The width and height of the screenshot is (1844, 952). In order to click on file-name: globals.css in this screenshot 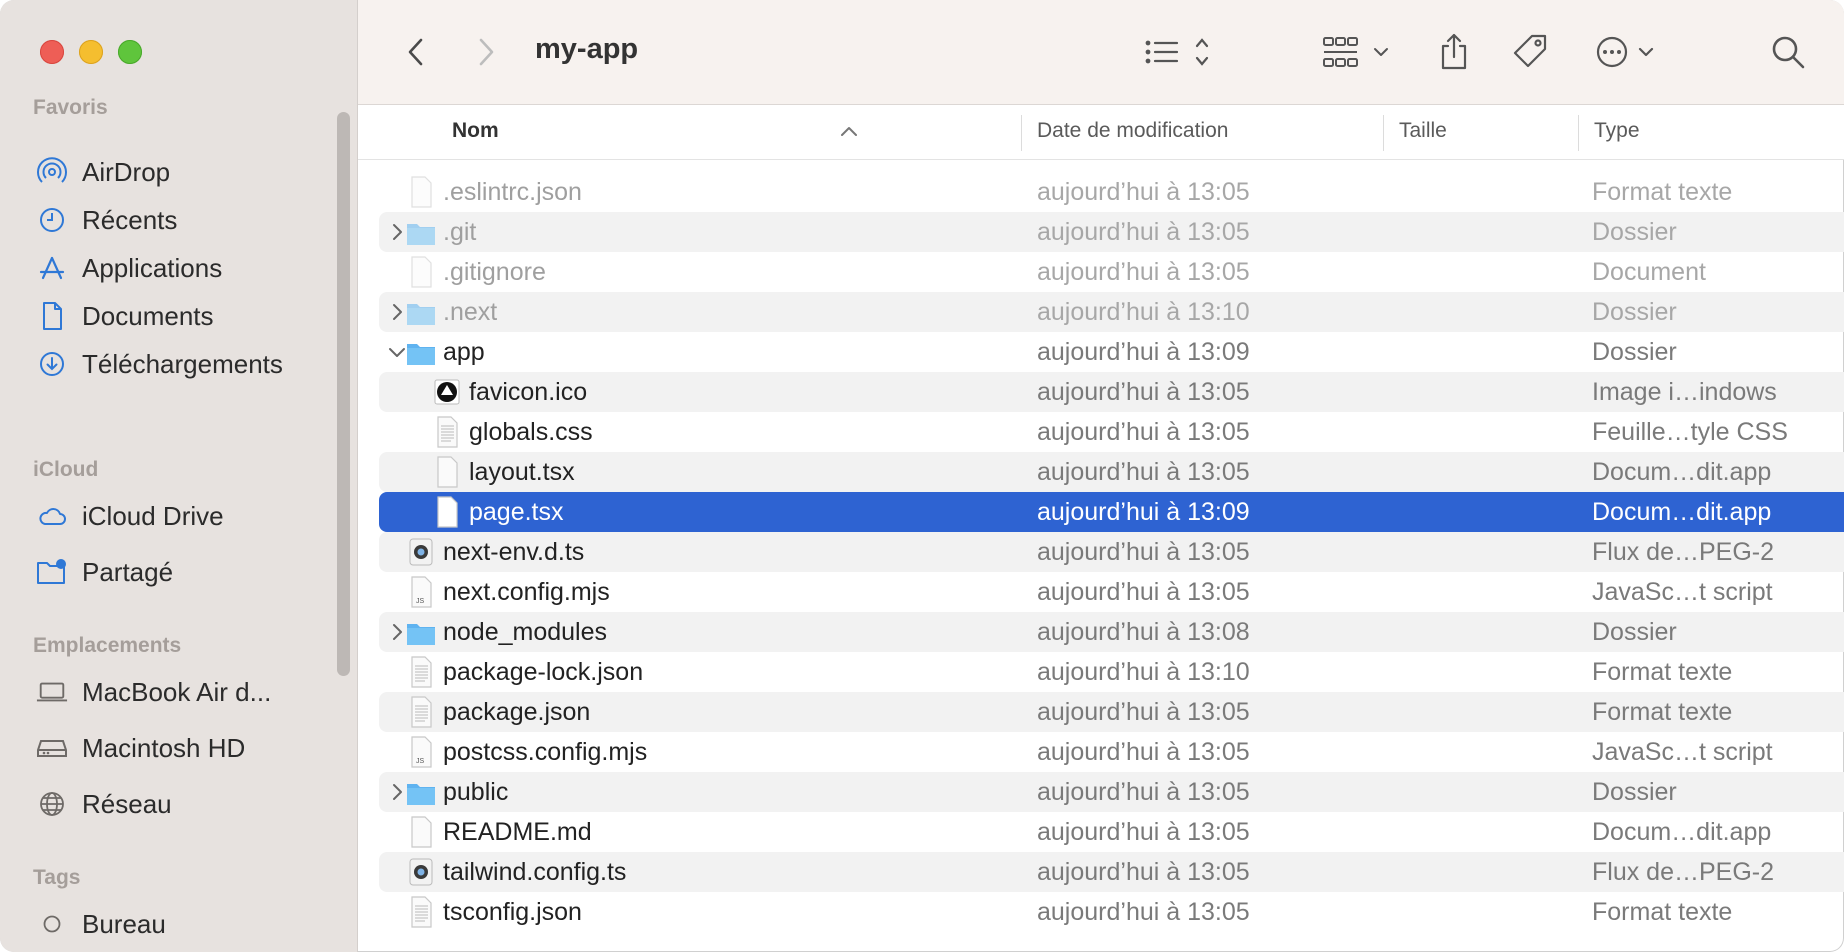, I will do `click(531, 432)`.